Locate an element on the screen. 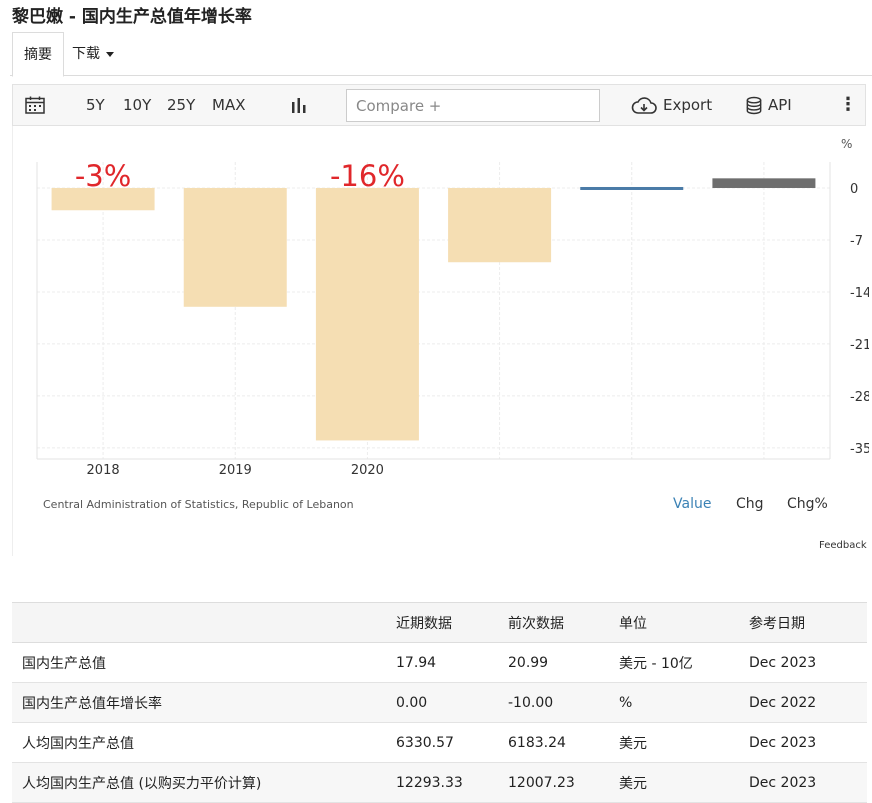  calendar-icon is located at coordinates (35, 105).